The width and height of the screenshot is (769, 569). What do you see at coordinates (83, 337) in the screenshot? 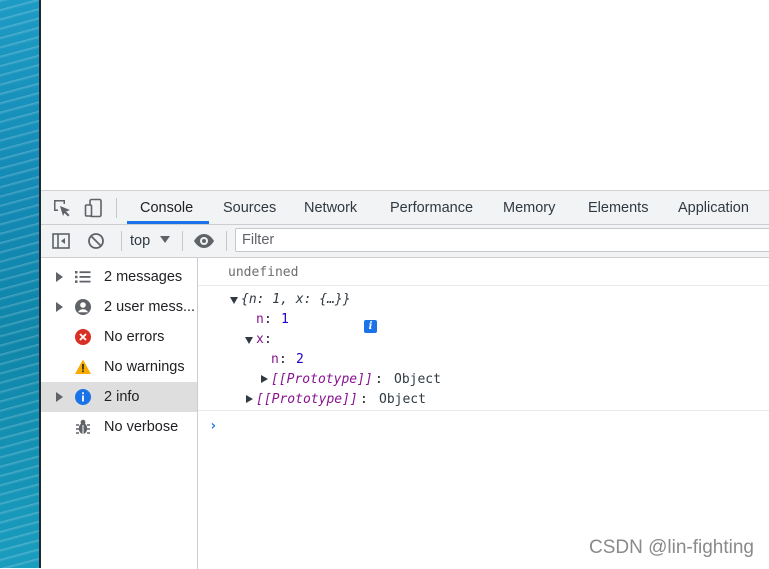
I see `error-icon` at bounding box center [83, 337].